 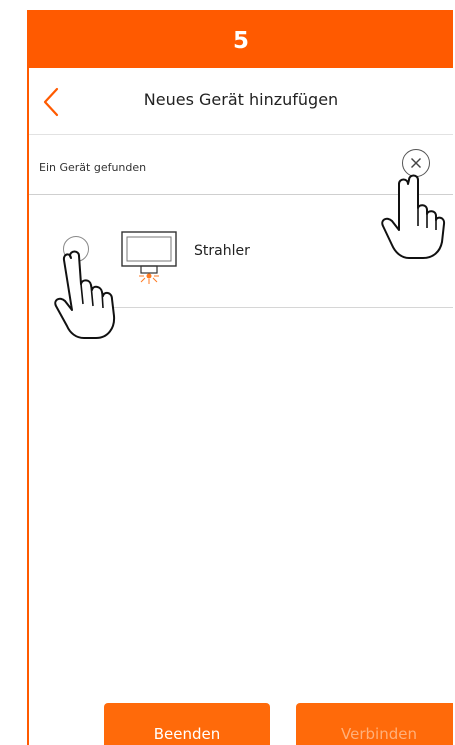 I want to click on app-header: Neues Gerät hinzufügen, so click(x=241, y=101).